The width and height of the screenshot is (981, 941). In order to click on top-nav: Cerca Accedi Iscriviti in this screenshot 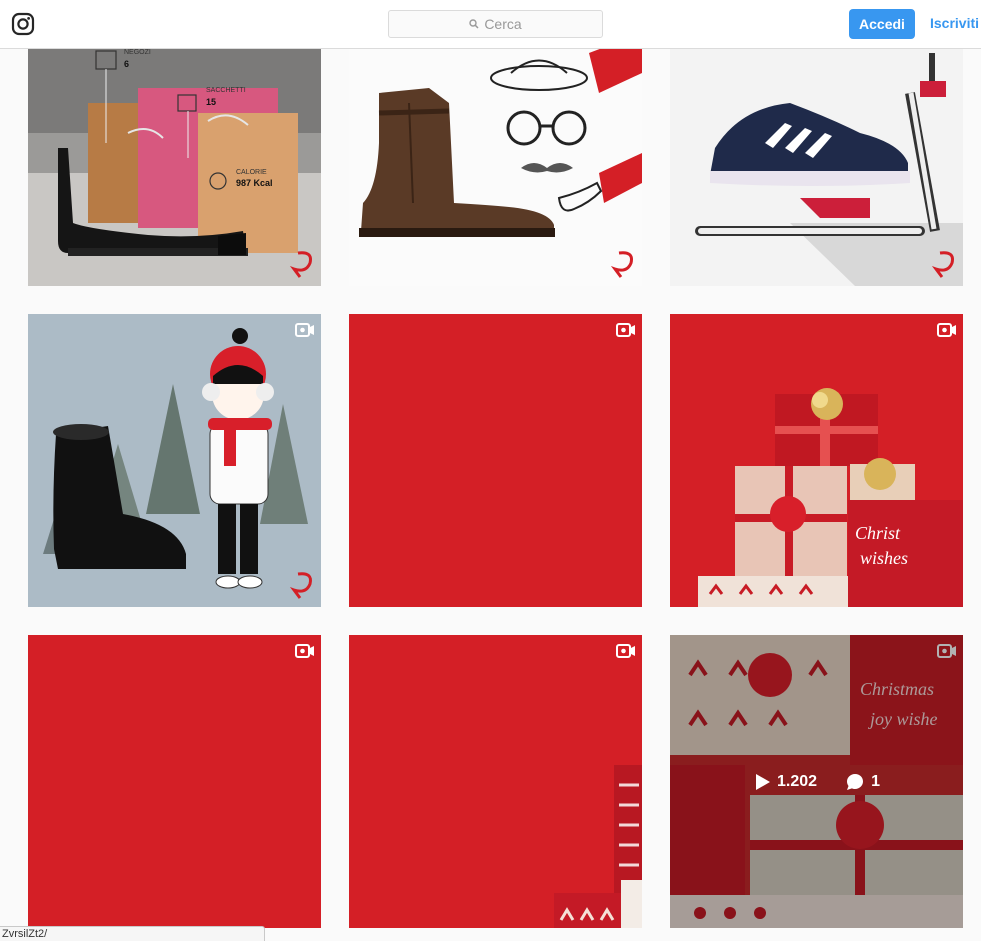, I will do `click(490, 24)`.